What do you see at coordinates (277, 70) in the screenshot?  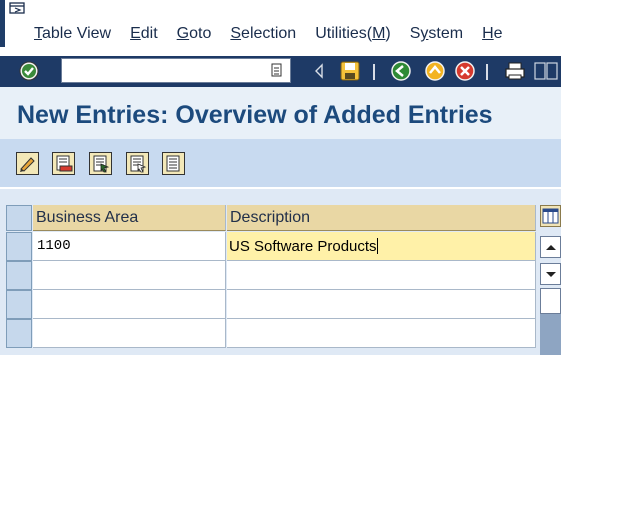 I see `command-dropdown-icon` at bounding box center [277, 70].